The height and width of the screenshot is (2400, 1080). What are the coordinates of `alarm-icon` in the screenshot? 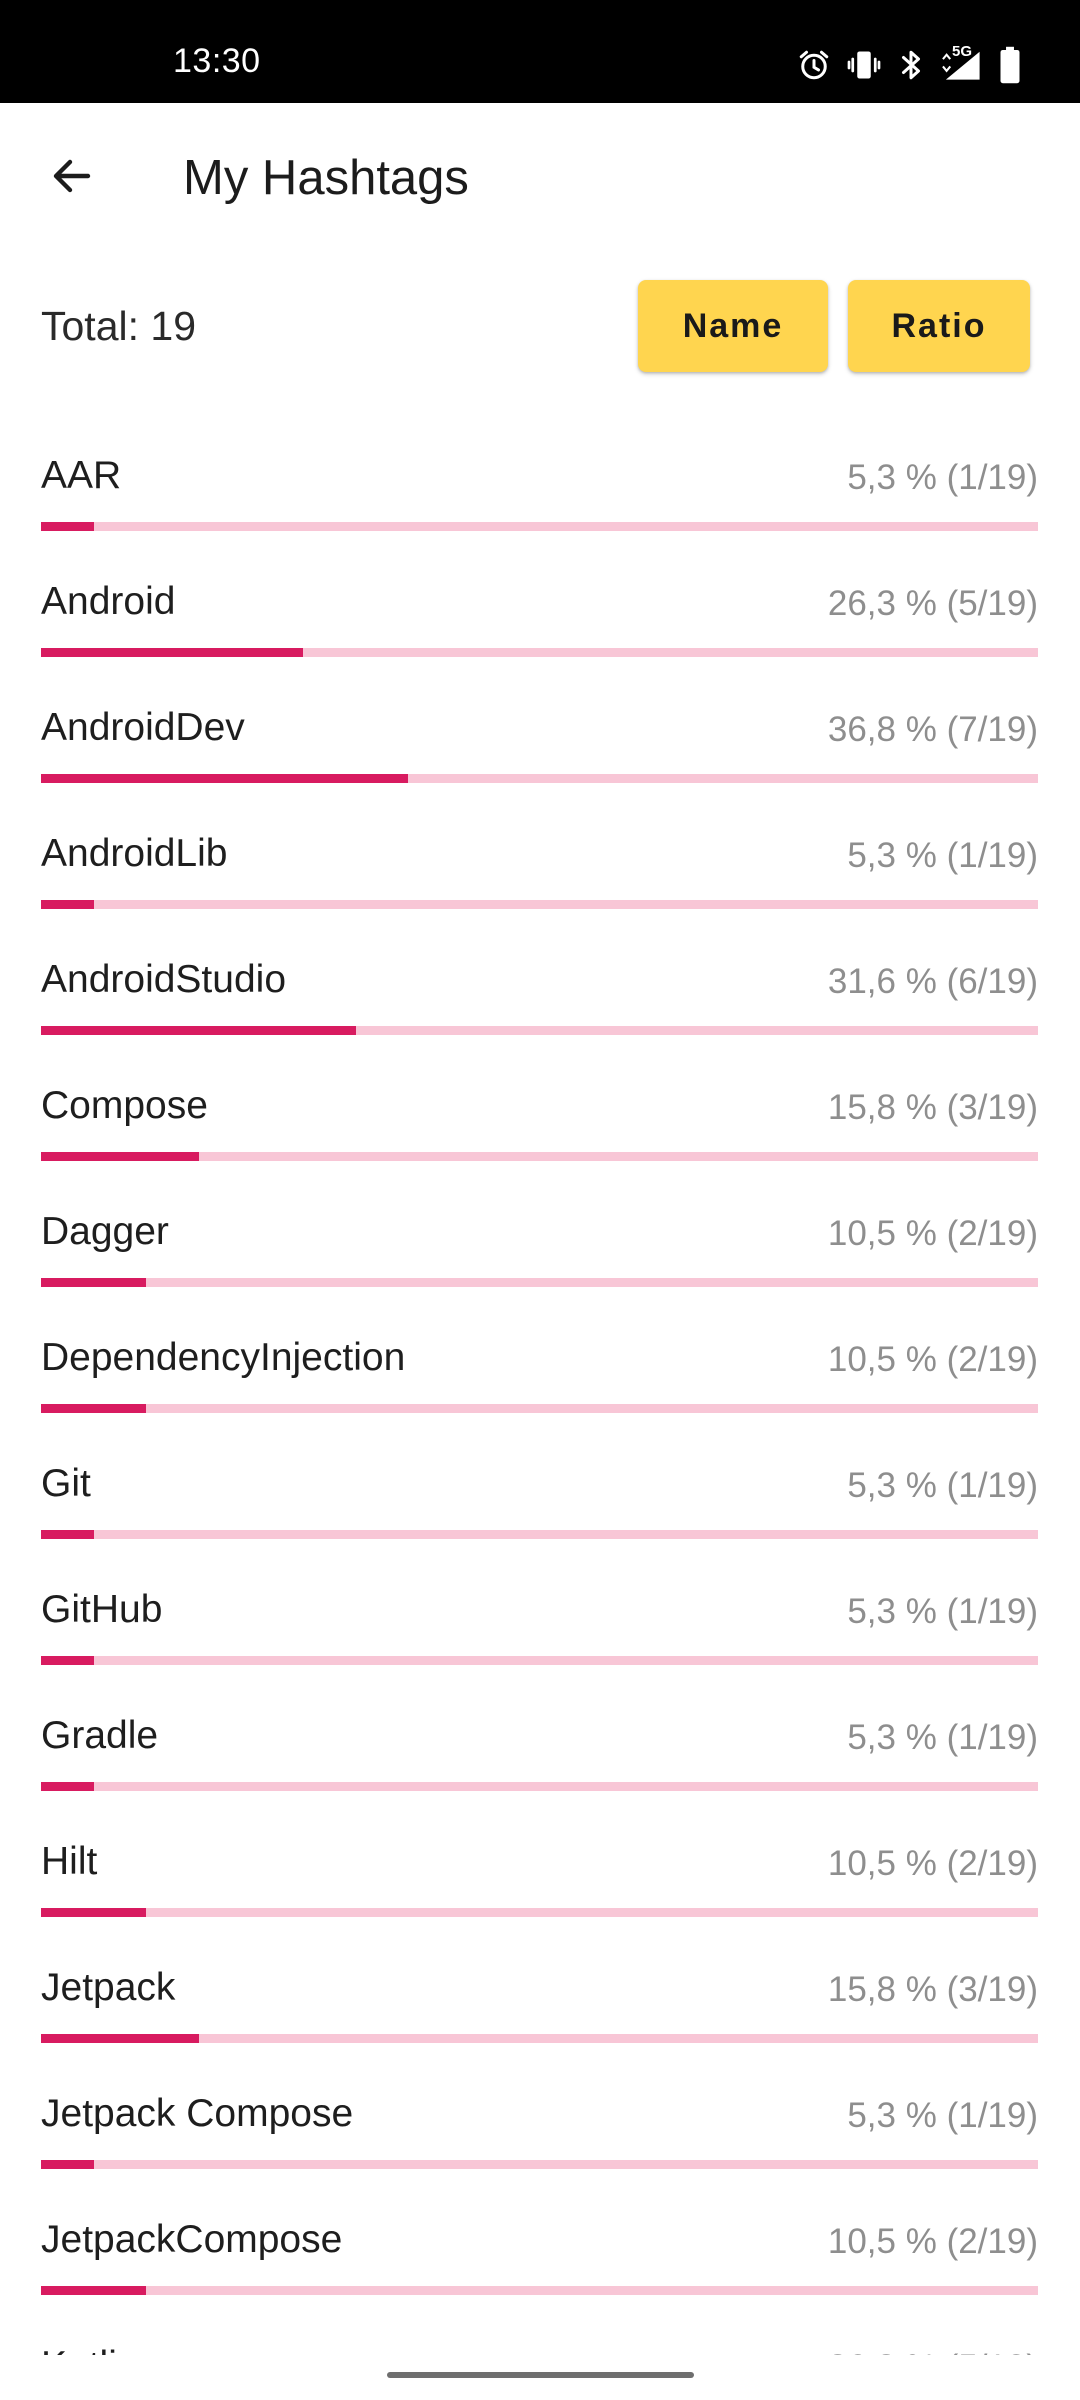 It's located at (814, 65).